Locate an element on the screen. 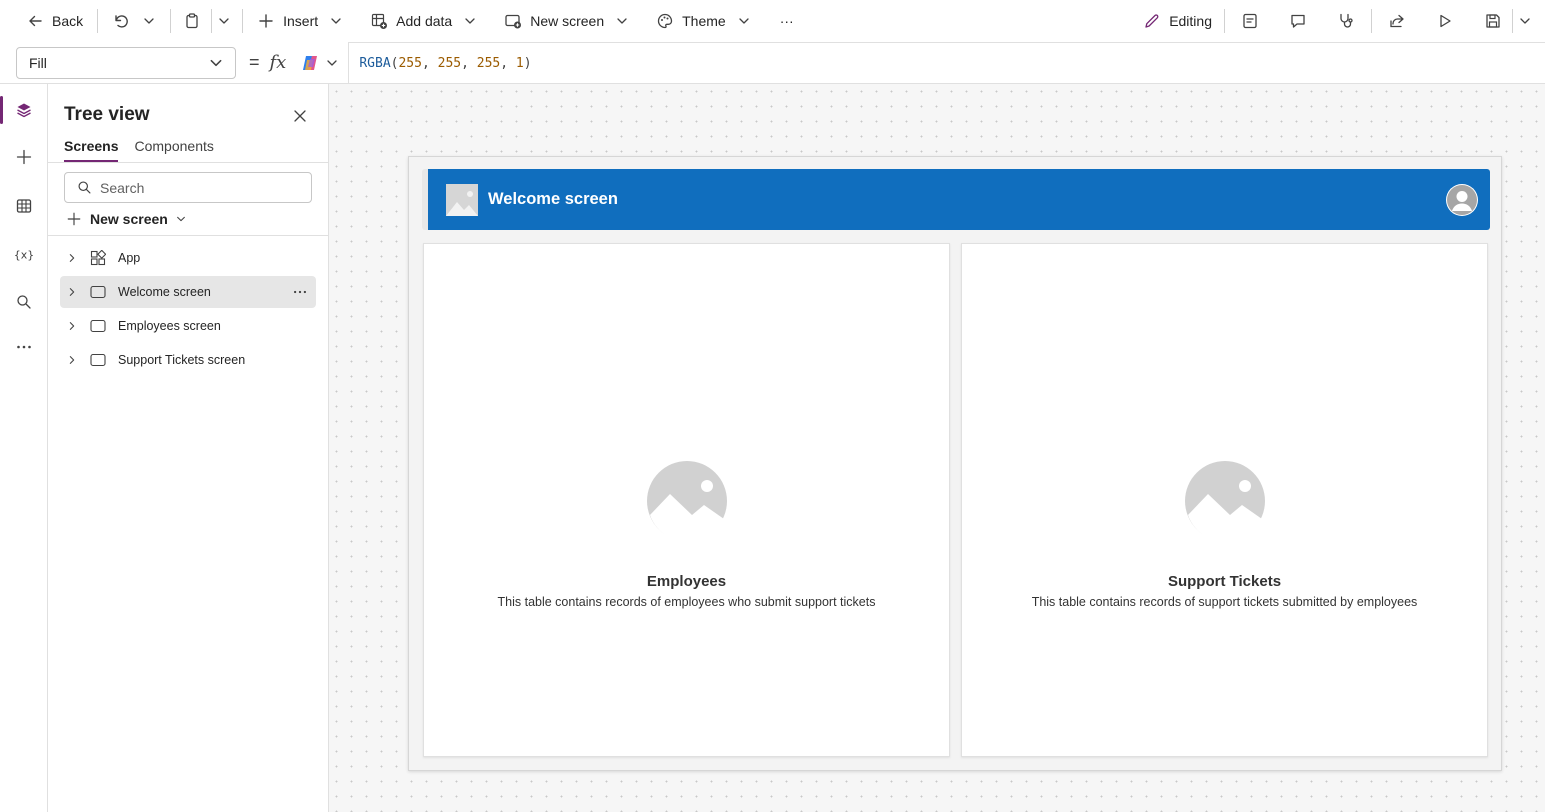 This screenshot has height=812, width=1545. rail-data-button is located at coordinates (24, 206).